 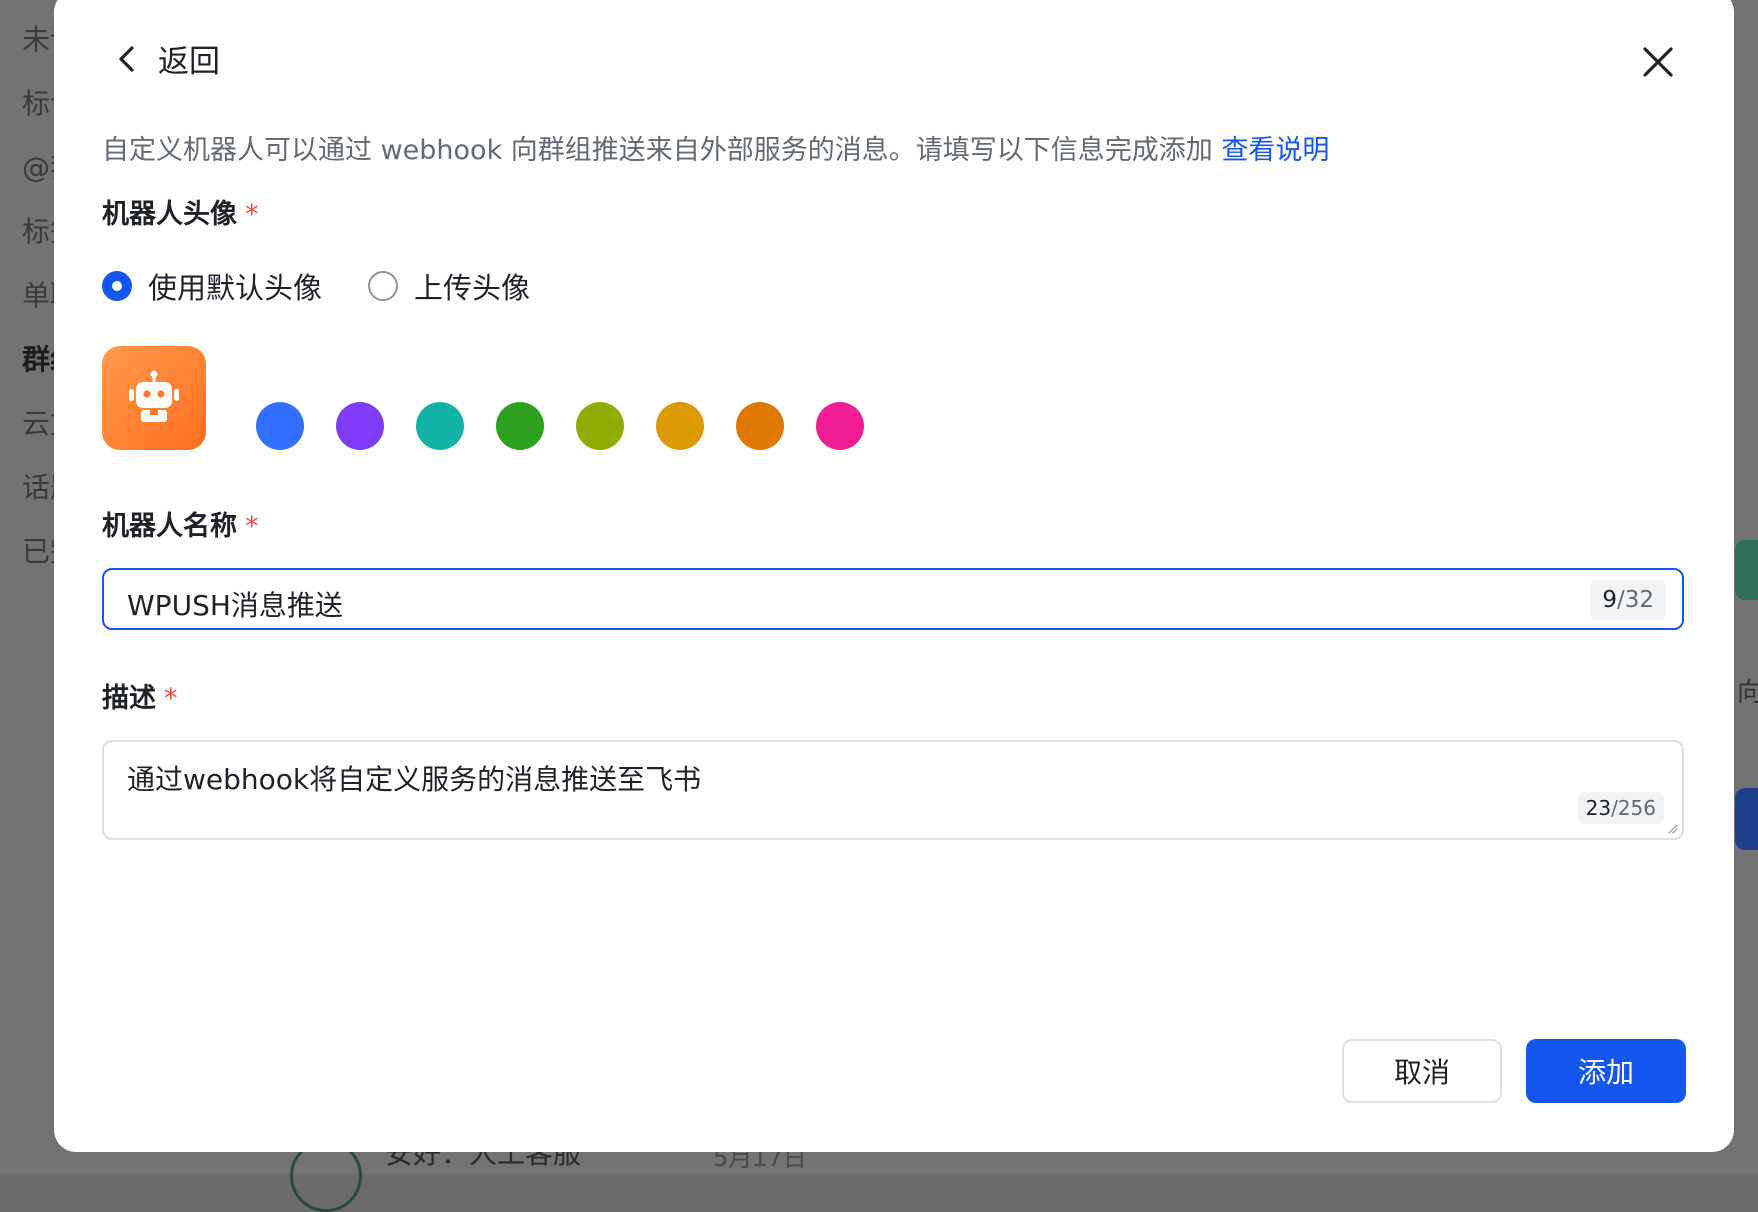 I want to click on bot-name-input: WPUSH消息推送 9/32, so click(x=893, y=599).